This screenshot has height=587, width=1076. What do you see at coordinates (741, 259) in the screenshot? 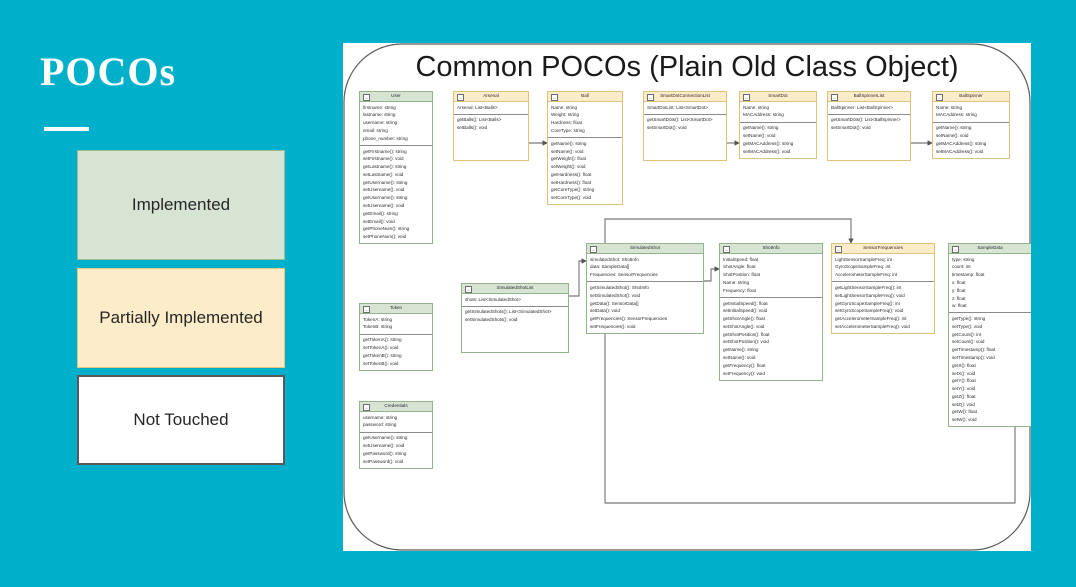
I see `uml-attribute-row: InitialSpeed: float` at bounding box center [741, 259].